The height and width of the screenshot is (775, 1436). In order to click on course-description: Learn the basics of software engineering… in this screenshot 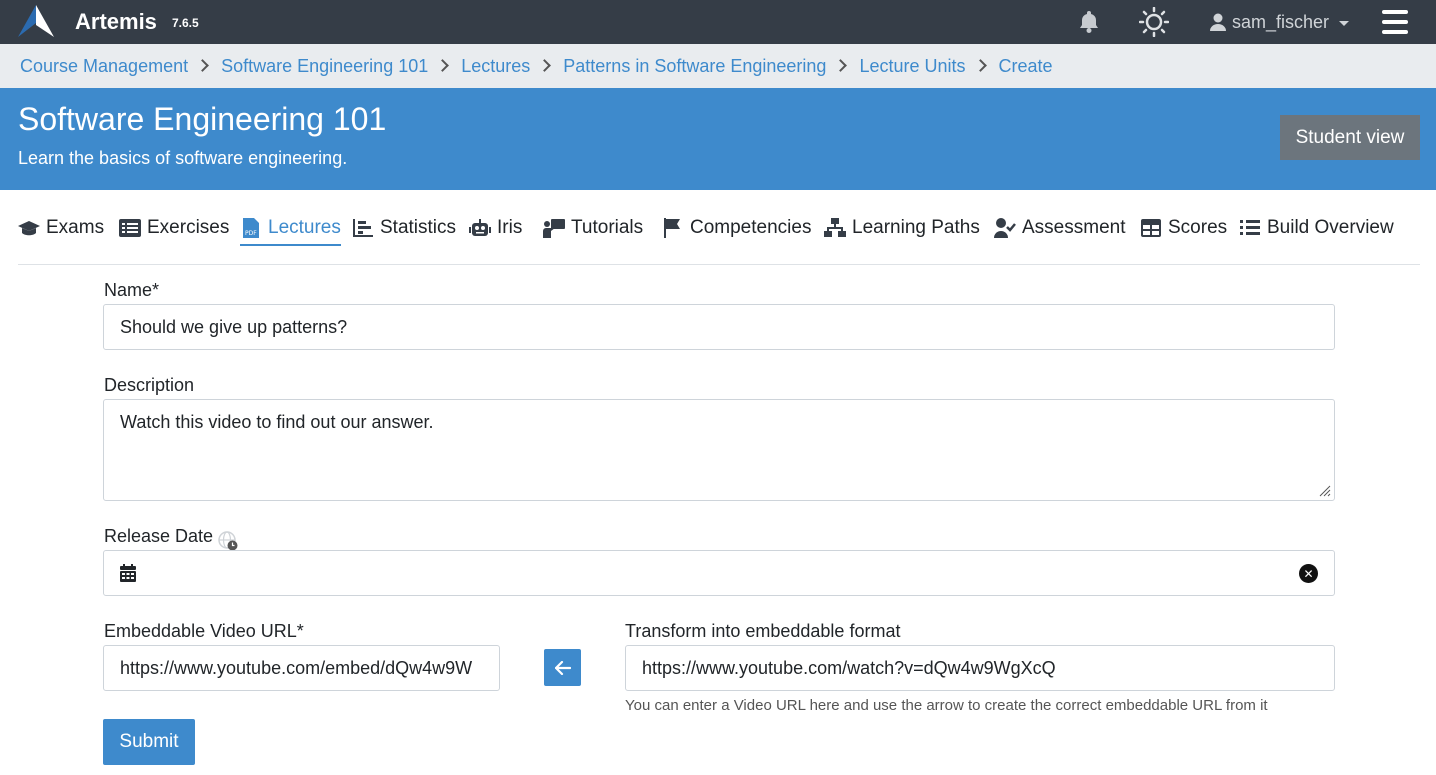, I will do `click(183, 158)`.